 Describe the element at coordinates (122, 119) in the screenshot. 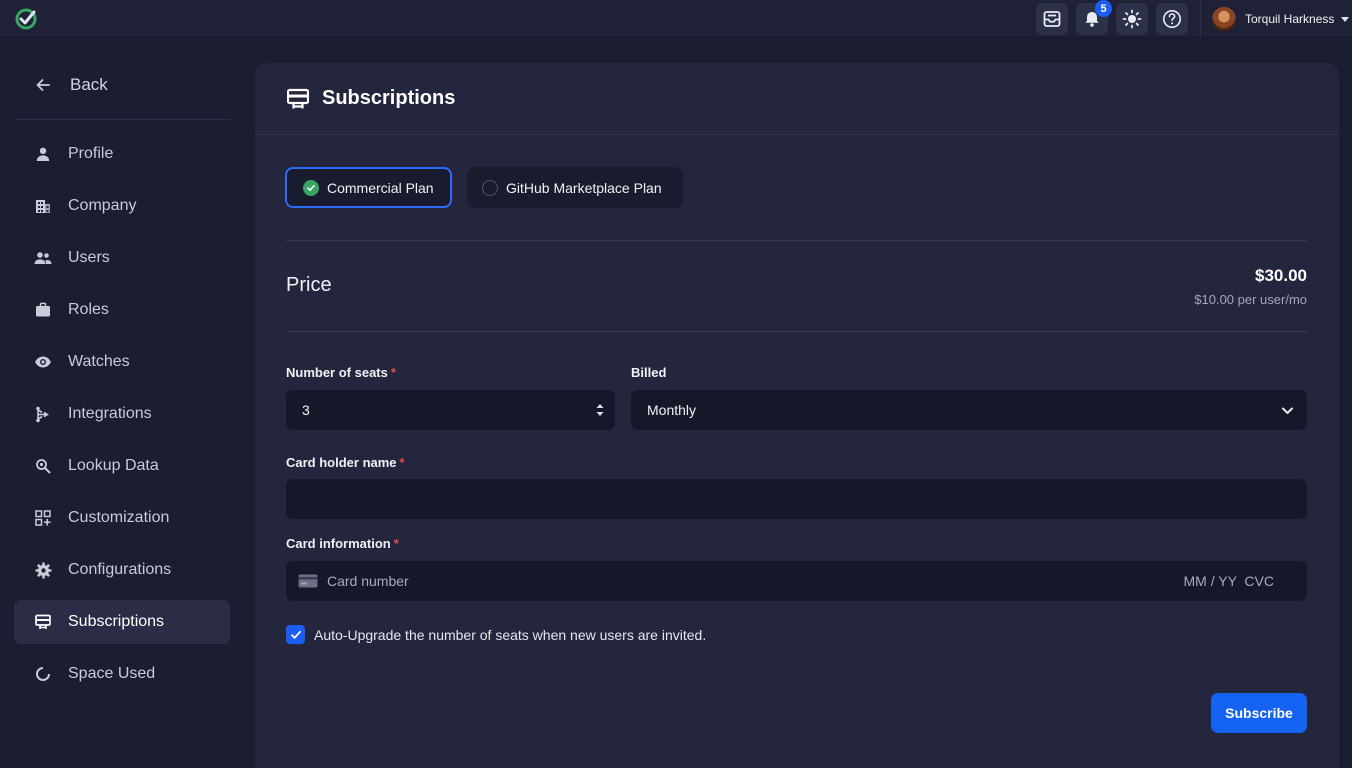

I see `sidebar-divider` at that location.